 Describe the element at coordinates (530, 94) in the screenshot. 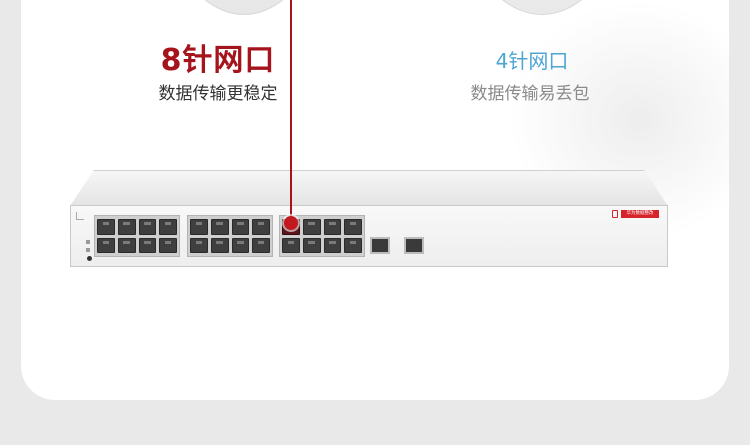

I see `pin4-subtitle: 数据传输易丢包` at that location.